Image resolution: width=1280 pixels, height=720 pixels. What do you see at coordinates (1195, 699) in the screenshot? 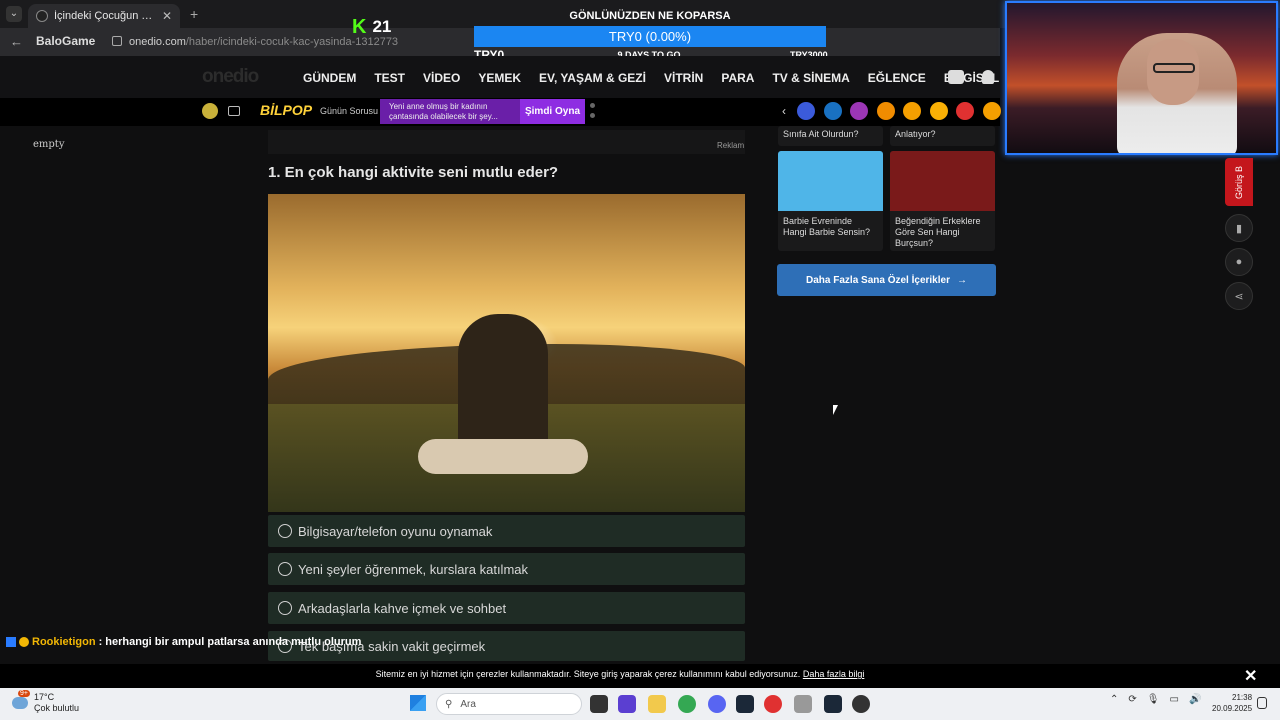
I see `volume-icon: 🔊` at bounding box center [1195, 699].